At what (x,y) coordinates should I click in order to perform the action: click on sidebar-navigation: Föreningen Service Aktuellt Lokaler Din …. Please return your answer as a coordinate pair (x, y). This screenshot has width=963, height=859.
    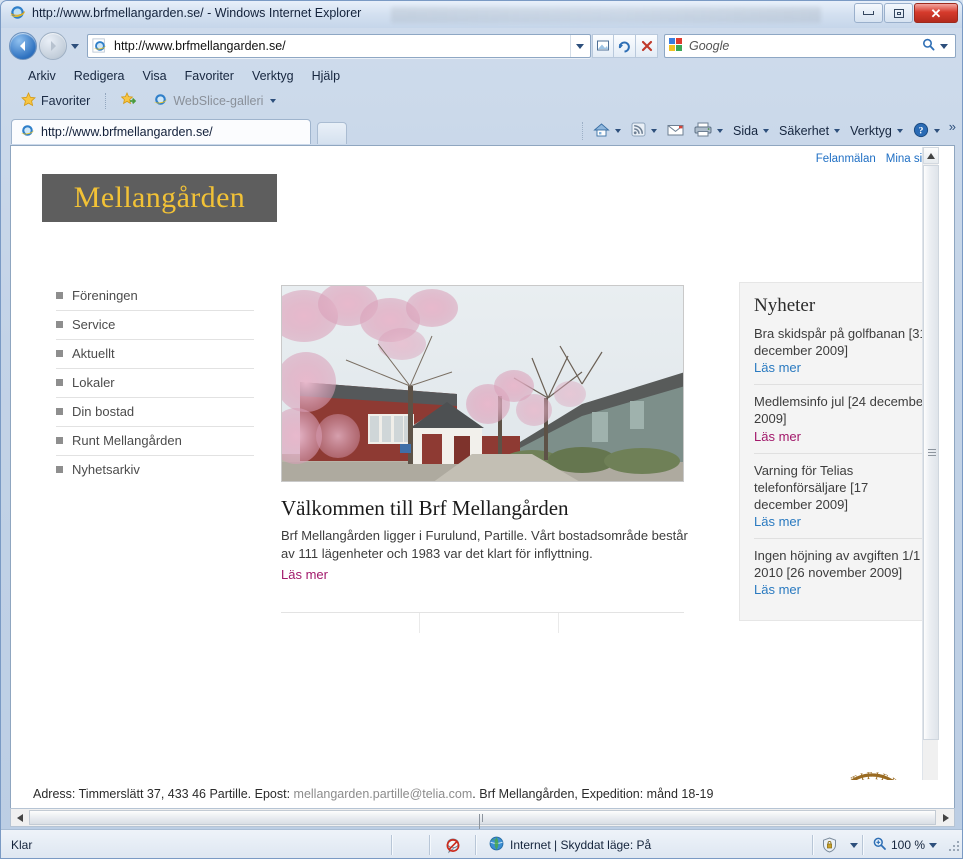
    Looking at the image, I should click on (155, 383).